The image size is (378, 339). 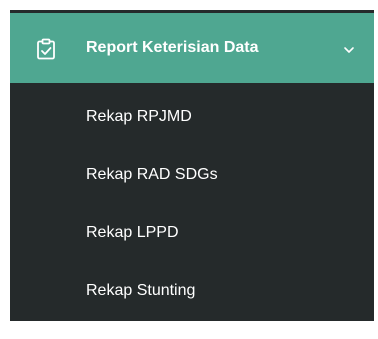 I want to click on chevron-down-icon, so click(x=349, y=47).